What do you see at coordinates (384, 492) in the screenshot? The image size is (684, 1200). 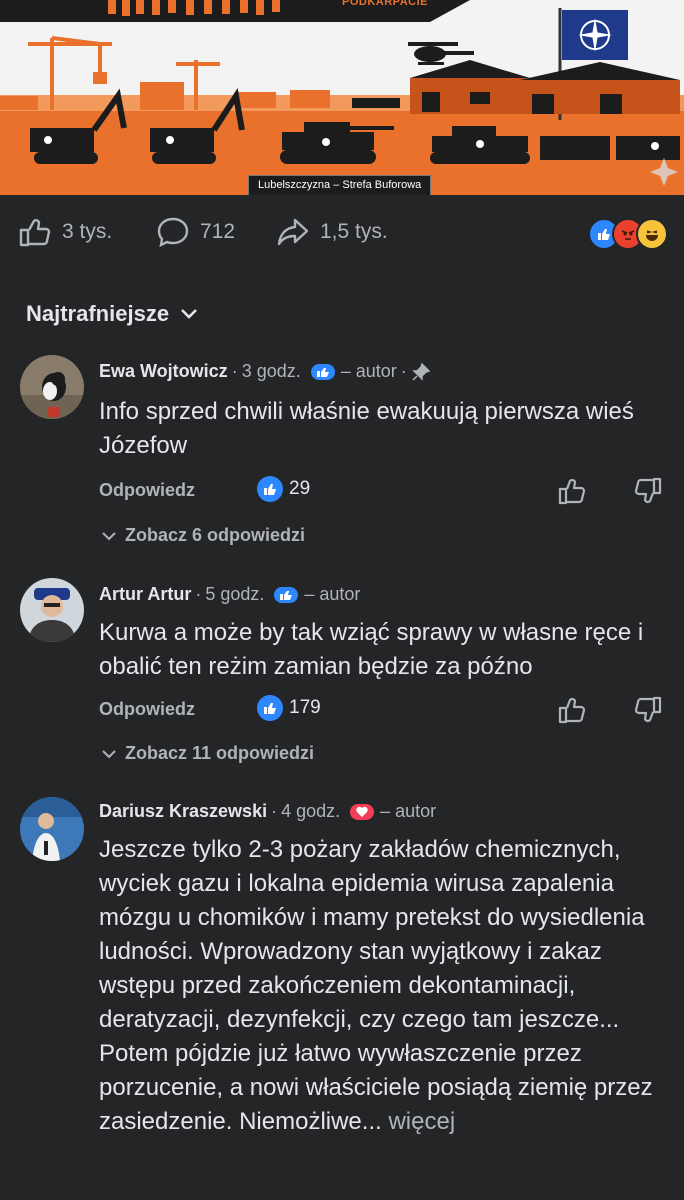 I see `comment-actions: Odpowiedz 29` at bounding box center [384, 492].